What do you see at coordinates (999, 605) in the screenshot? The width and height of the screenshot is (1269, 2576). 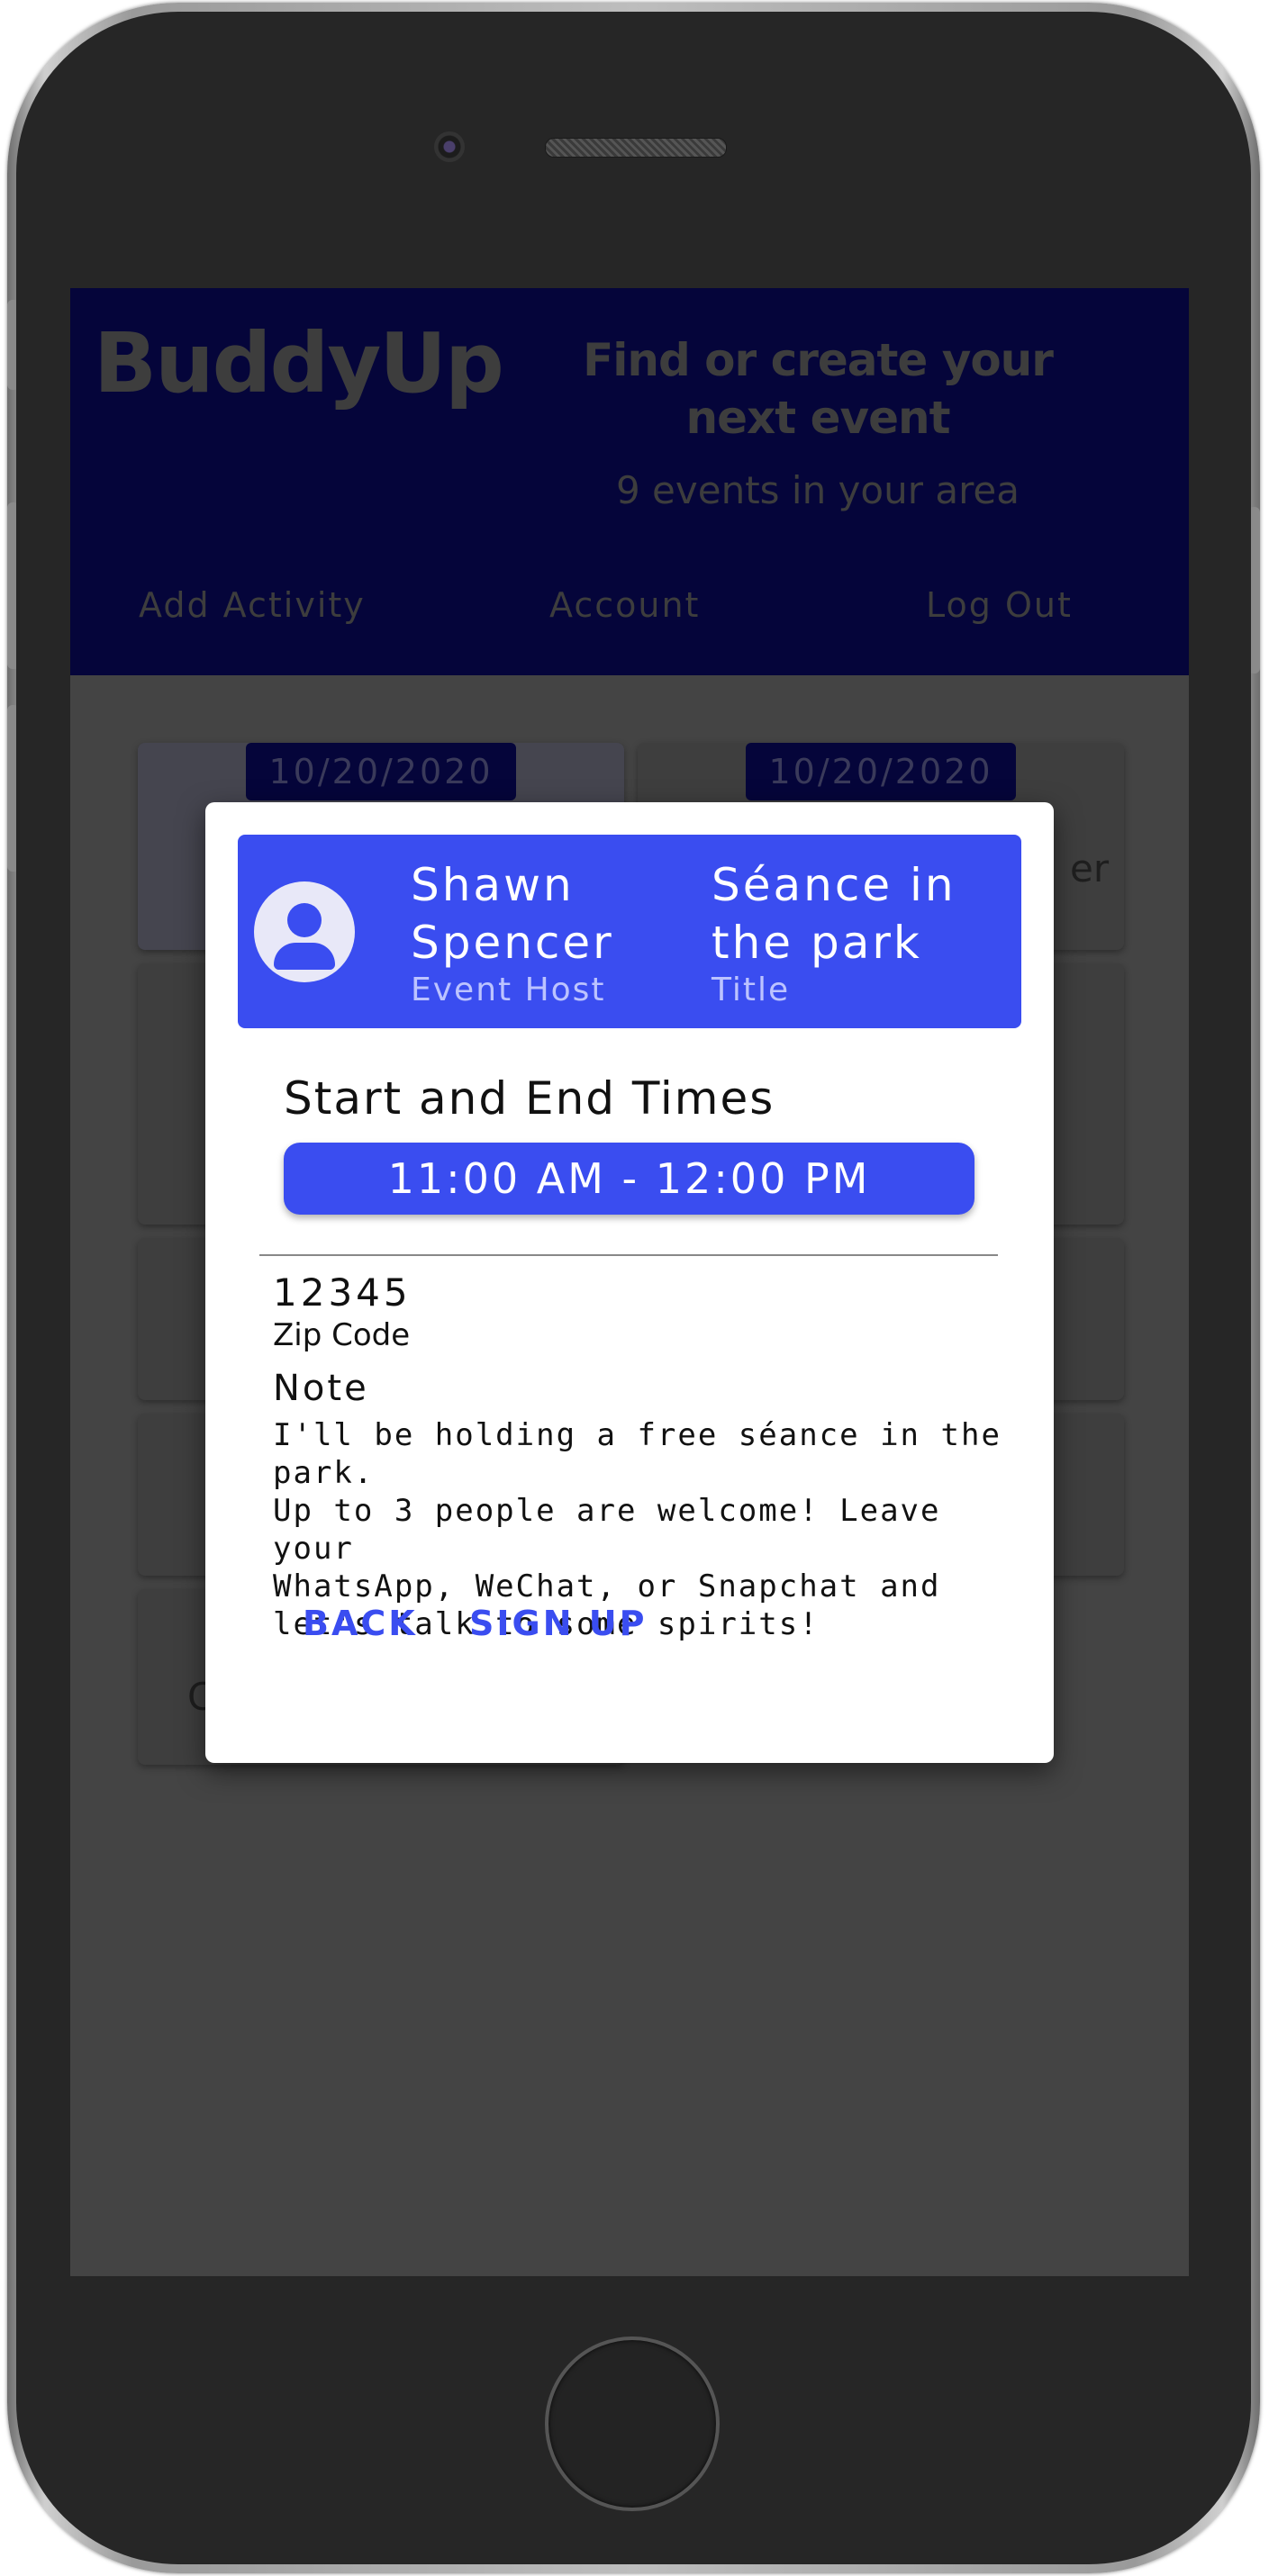 I see `nav-log-out: Log Out` at bounding box center [999, 605].